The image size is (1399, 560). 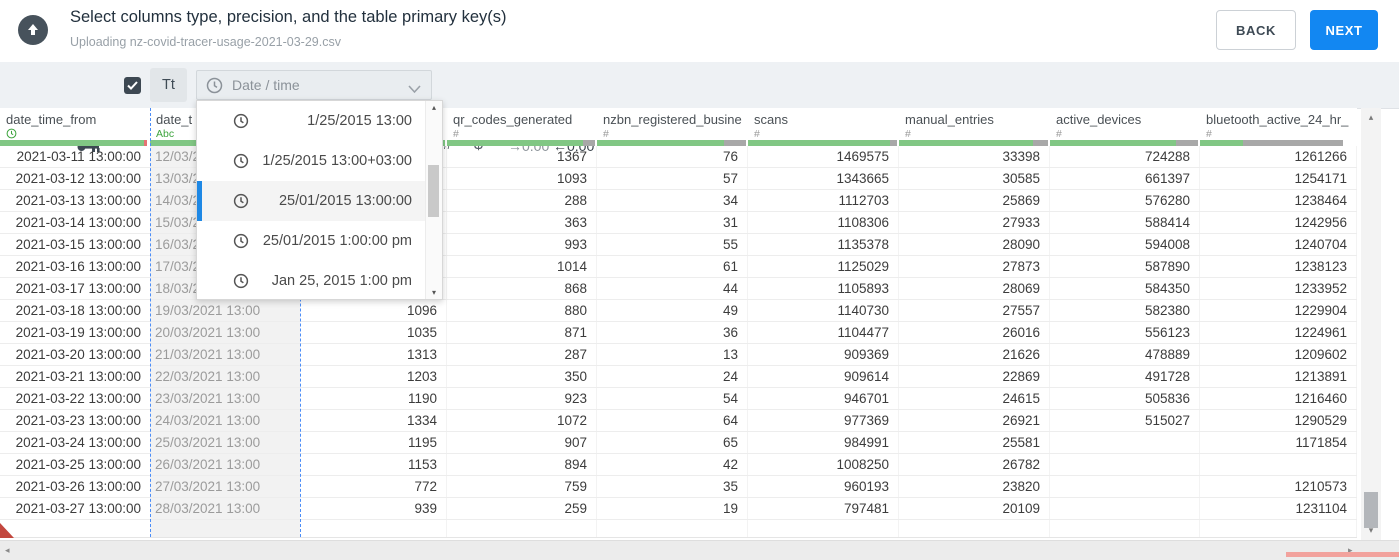 I want to click on table-empty-strip, so click(x=678, y=529).